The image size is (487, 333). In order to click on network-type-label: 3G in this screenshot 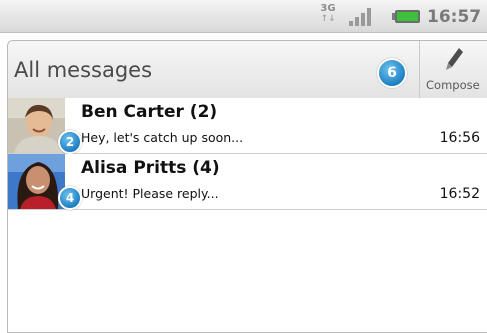, I will do `click(328, 8)`.